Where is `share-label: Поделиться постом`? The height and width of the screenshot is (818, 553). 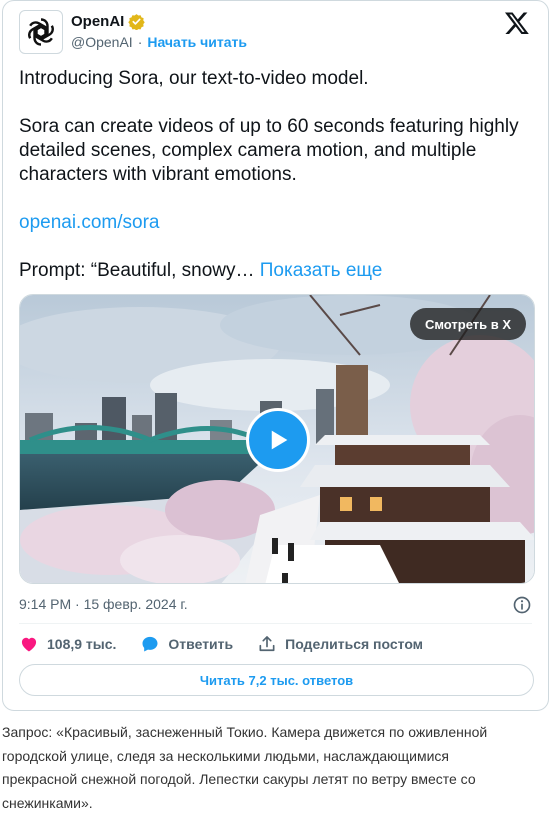 share-label: Поделиться постом is located at coordinates (354, 644).